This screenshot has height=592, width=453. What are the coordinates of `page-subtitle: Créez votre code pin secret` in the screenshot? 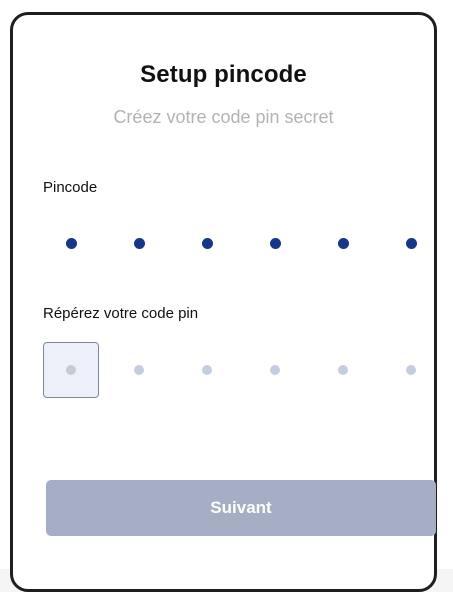 It's located at (223, 117).